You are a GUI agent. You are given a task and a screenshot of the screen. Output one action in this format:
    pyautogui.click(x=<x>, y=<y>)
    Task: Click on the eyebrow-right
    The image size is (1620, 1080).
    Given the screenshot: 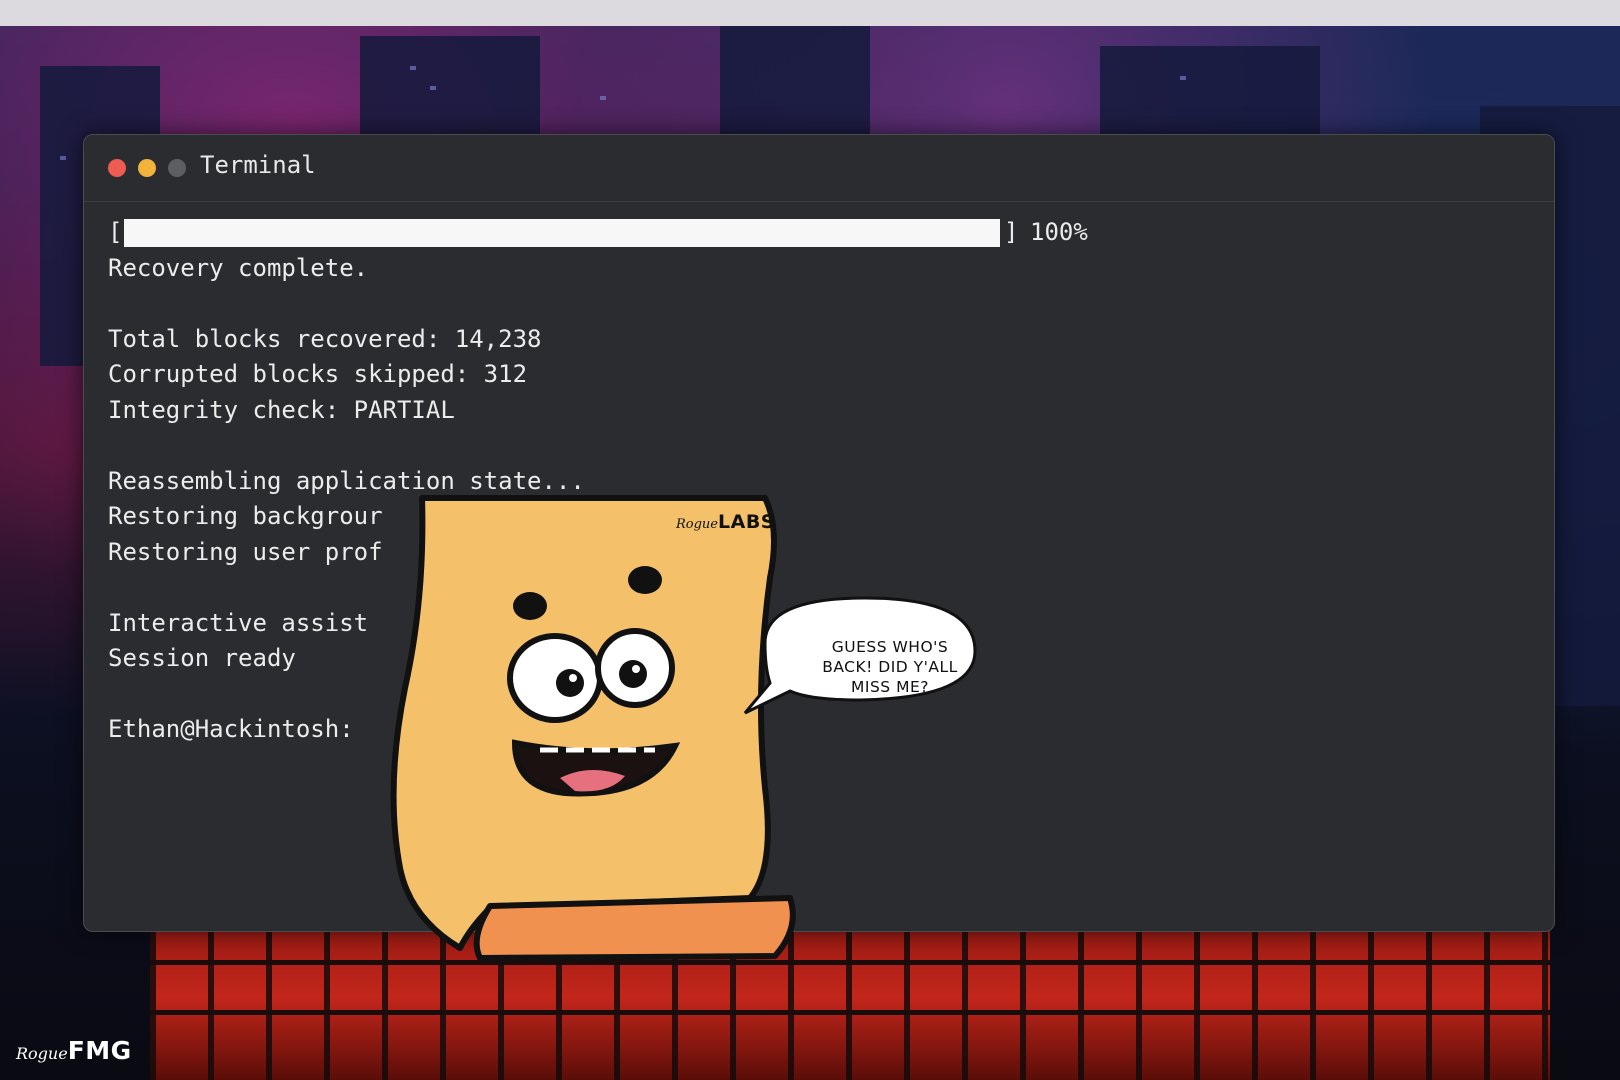 What is the action you would take?
    pyautogui.click(x=645, y=580)
    